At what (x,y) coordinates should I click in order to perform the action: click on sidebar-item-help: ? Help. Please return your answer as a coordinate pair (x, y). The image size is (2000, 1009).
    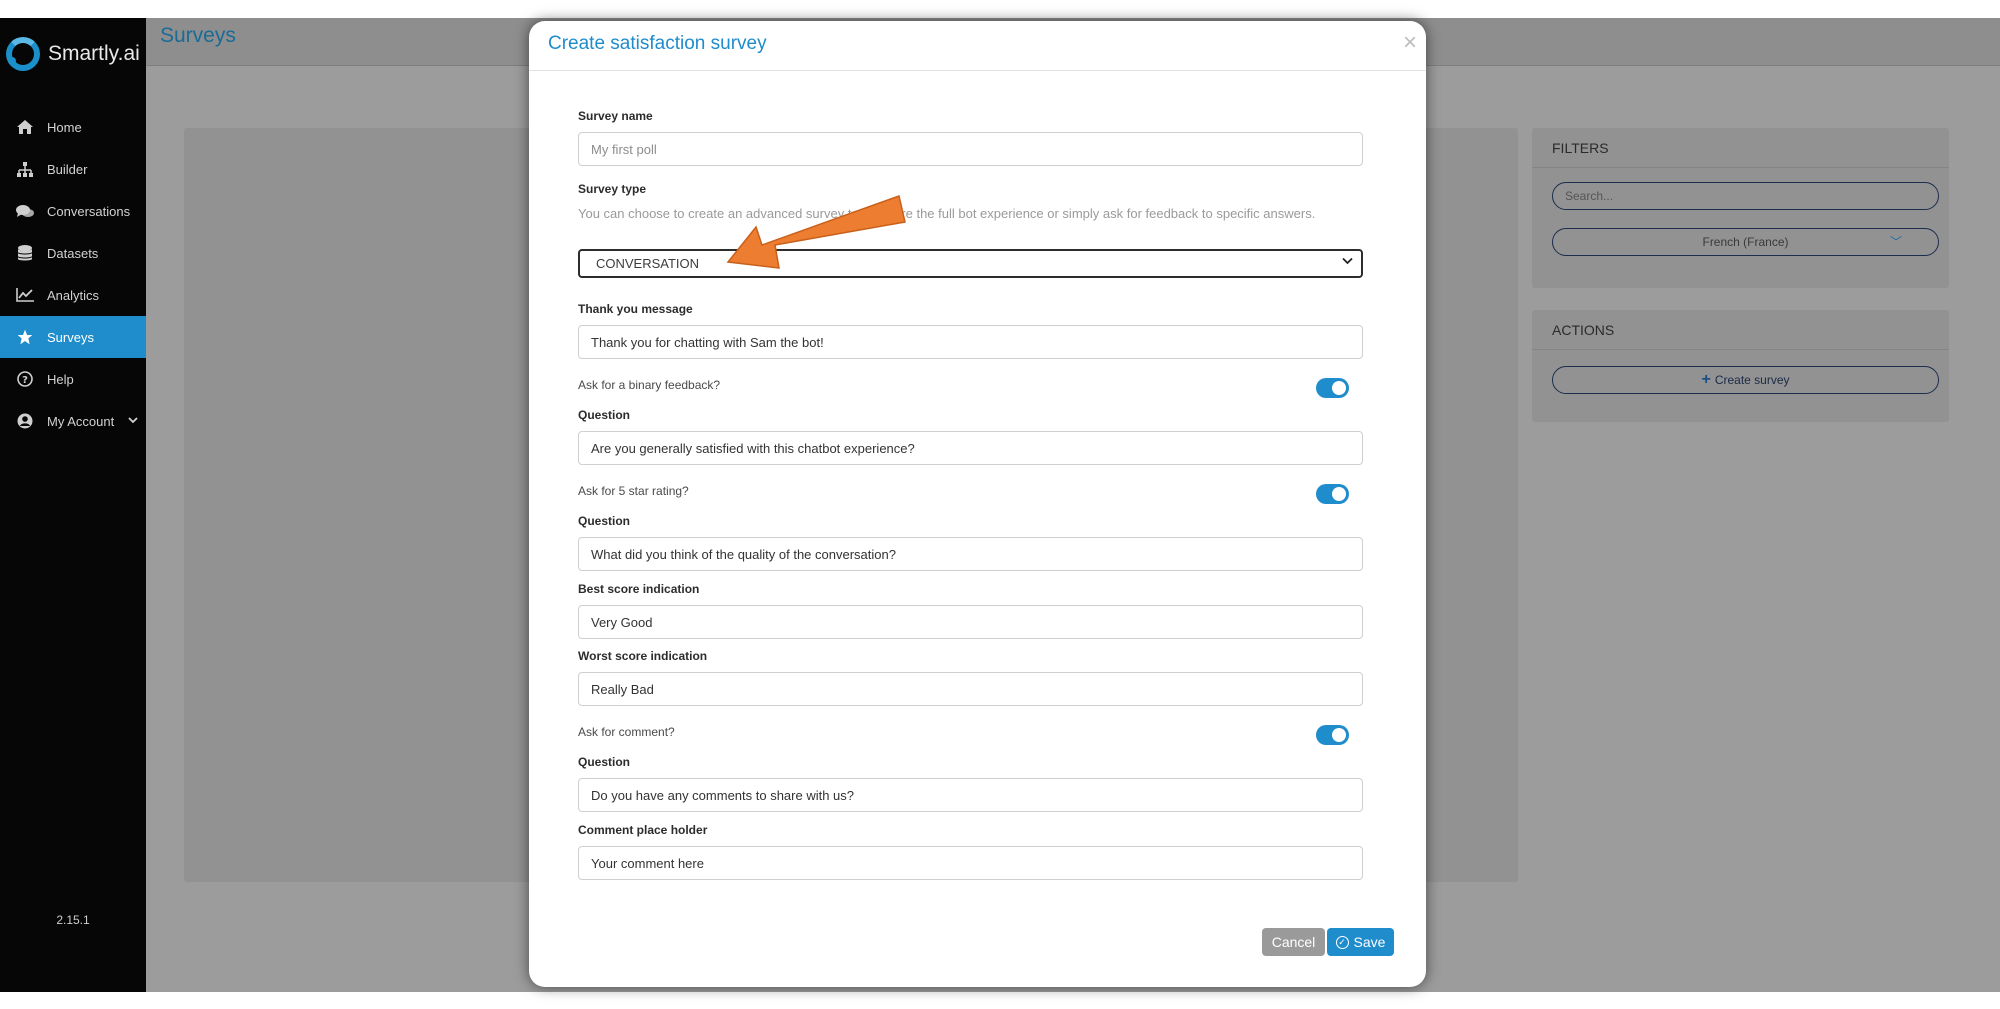
    Looking at the image, I should click on (73, 379).